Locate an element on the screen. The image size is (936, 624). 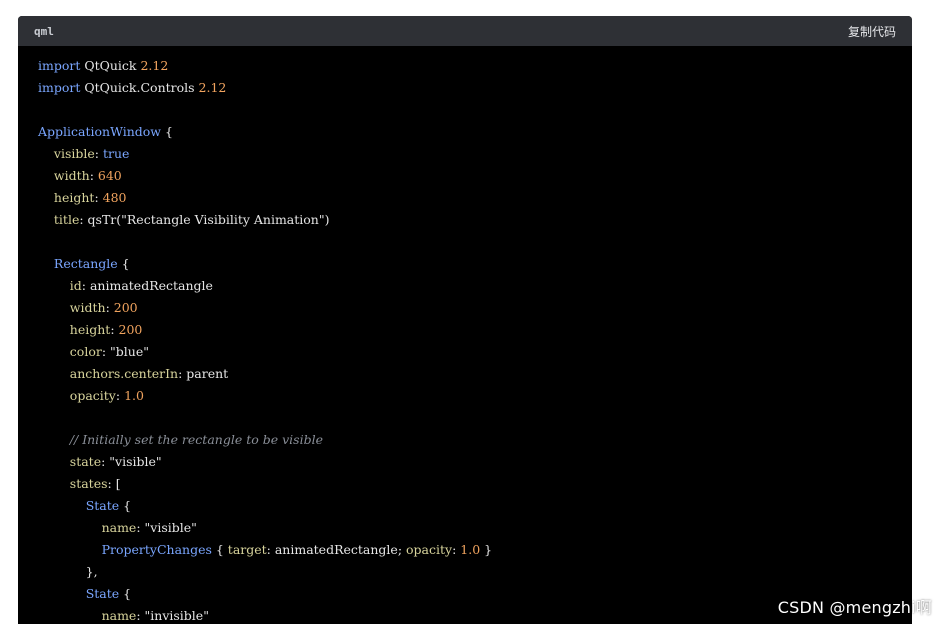
code-line: import QtQuick.Controls 2.12 is located at coordinates (475, 88).